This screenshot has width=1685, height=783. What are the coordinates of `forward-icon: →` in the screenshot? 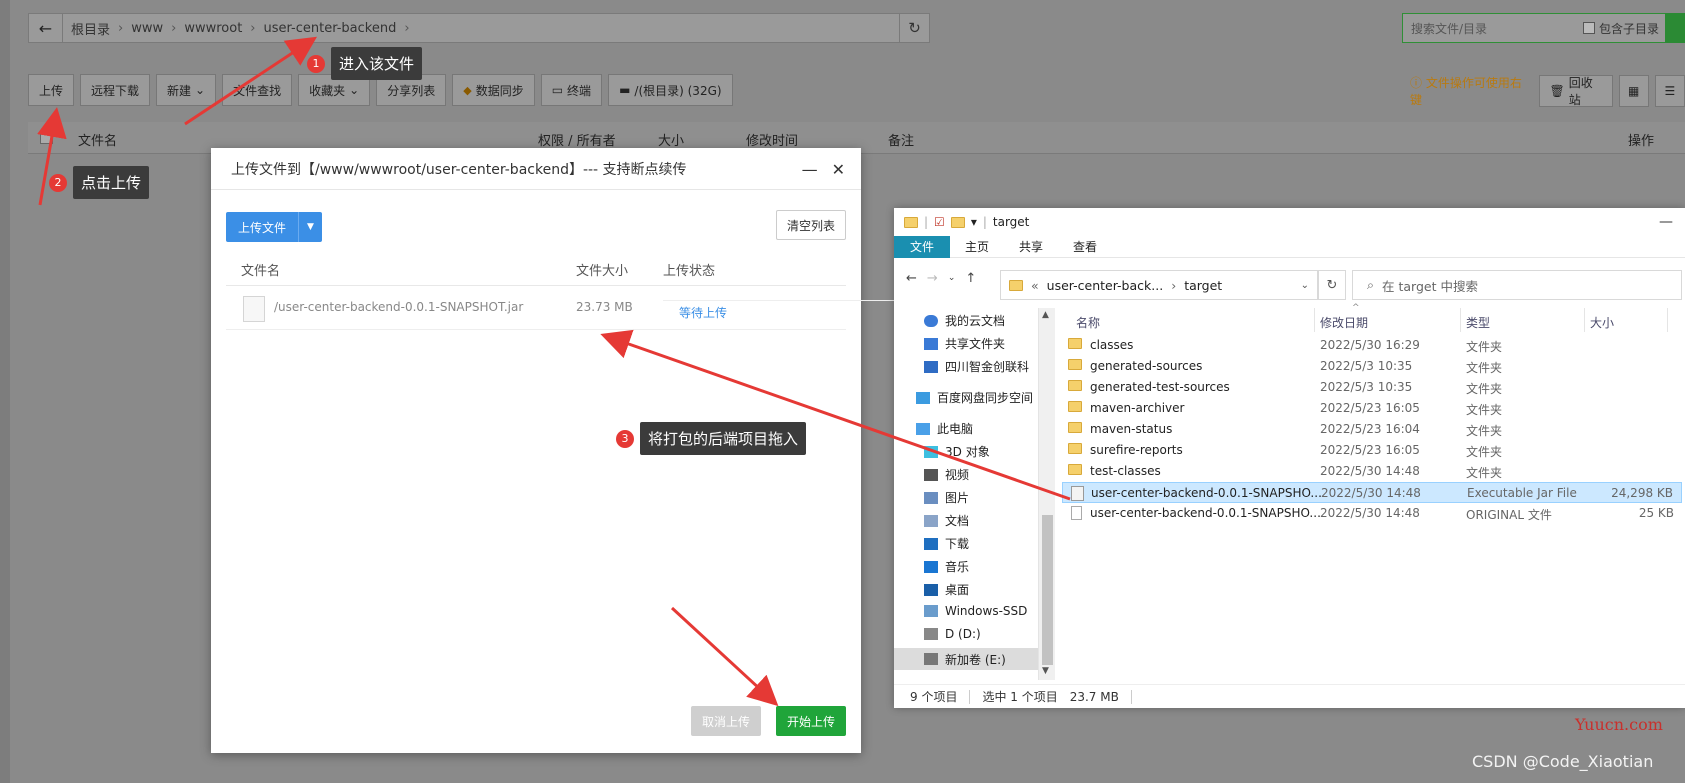 It's located at (932, 278).